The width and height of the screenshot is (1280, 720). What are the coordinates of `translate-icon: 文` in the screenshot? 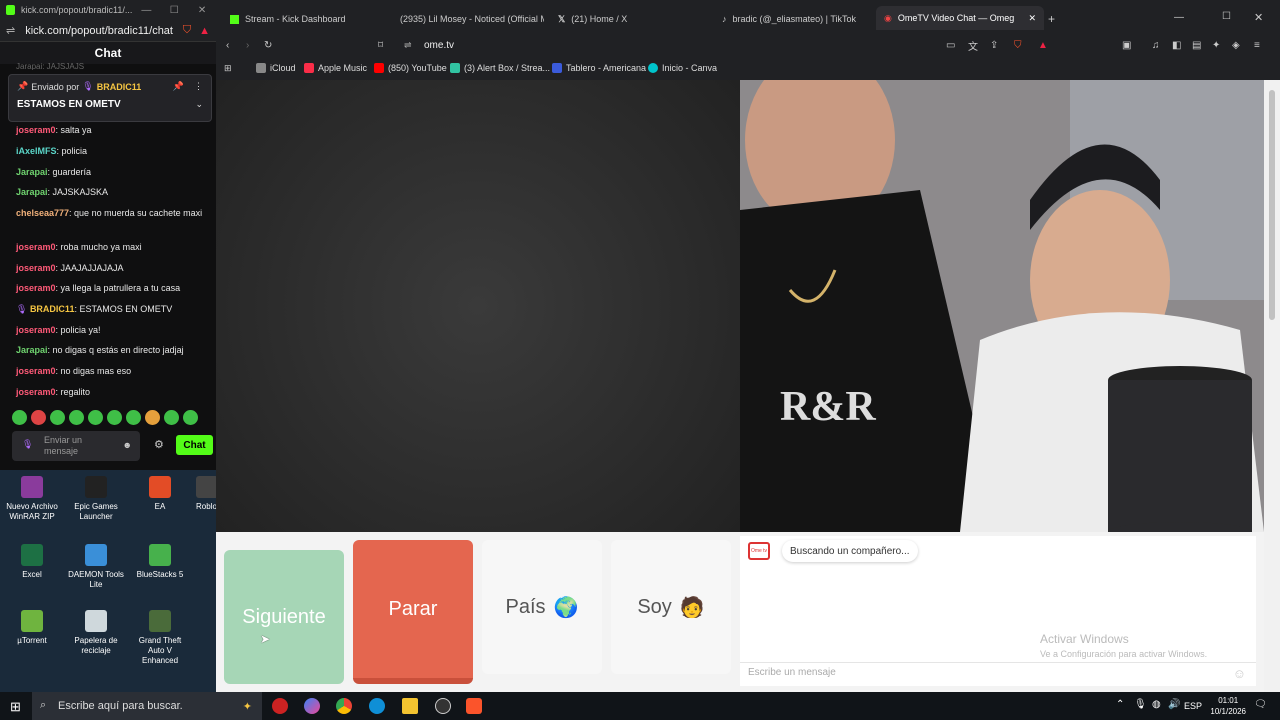 It's located at (973, 45).